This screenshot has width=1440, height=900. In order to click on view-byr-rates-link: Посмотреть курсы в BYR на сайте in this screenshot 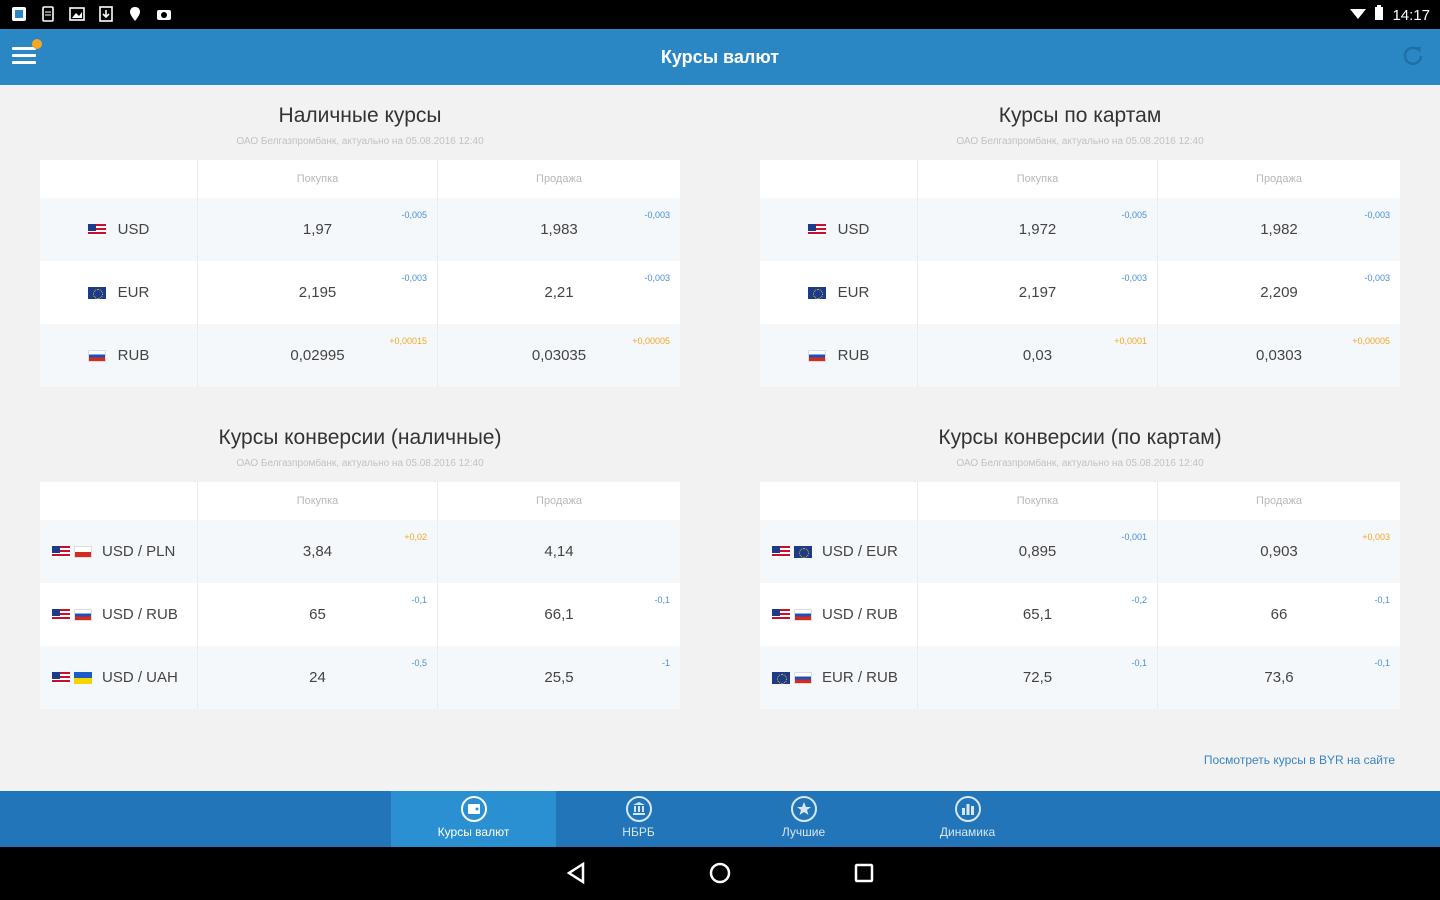, I will do `click(1299, 760)`.